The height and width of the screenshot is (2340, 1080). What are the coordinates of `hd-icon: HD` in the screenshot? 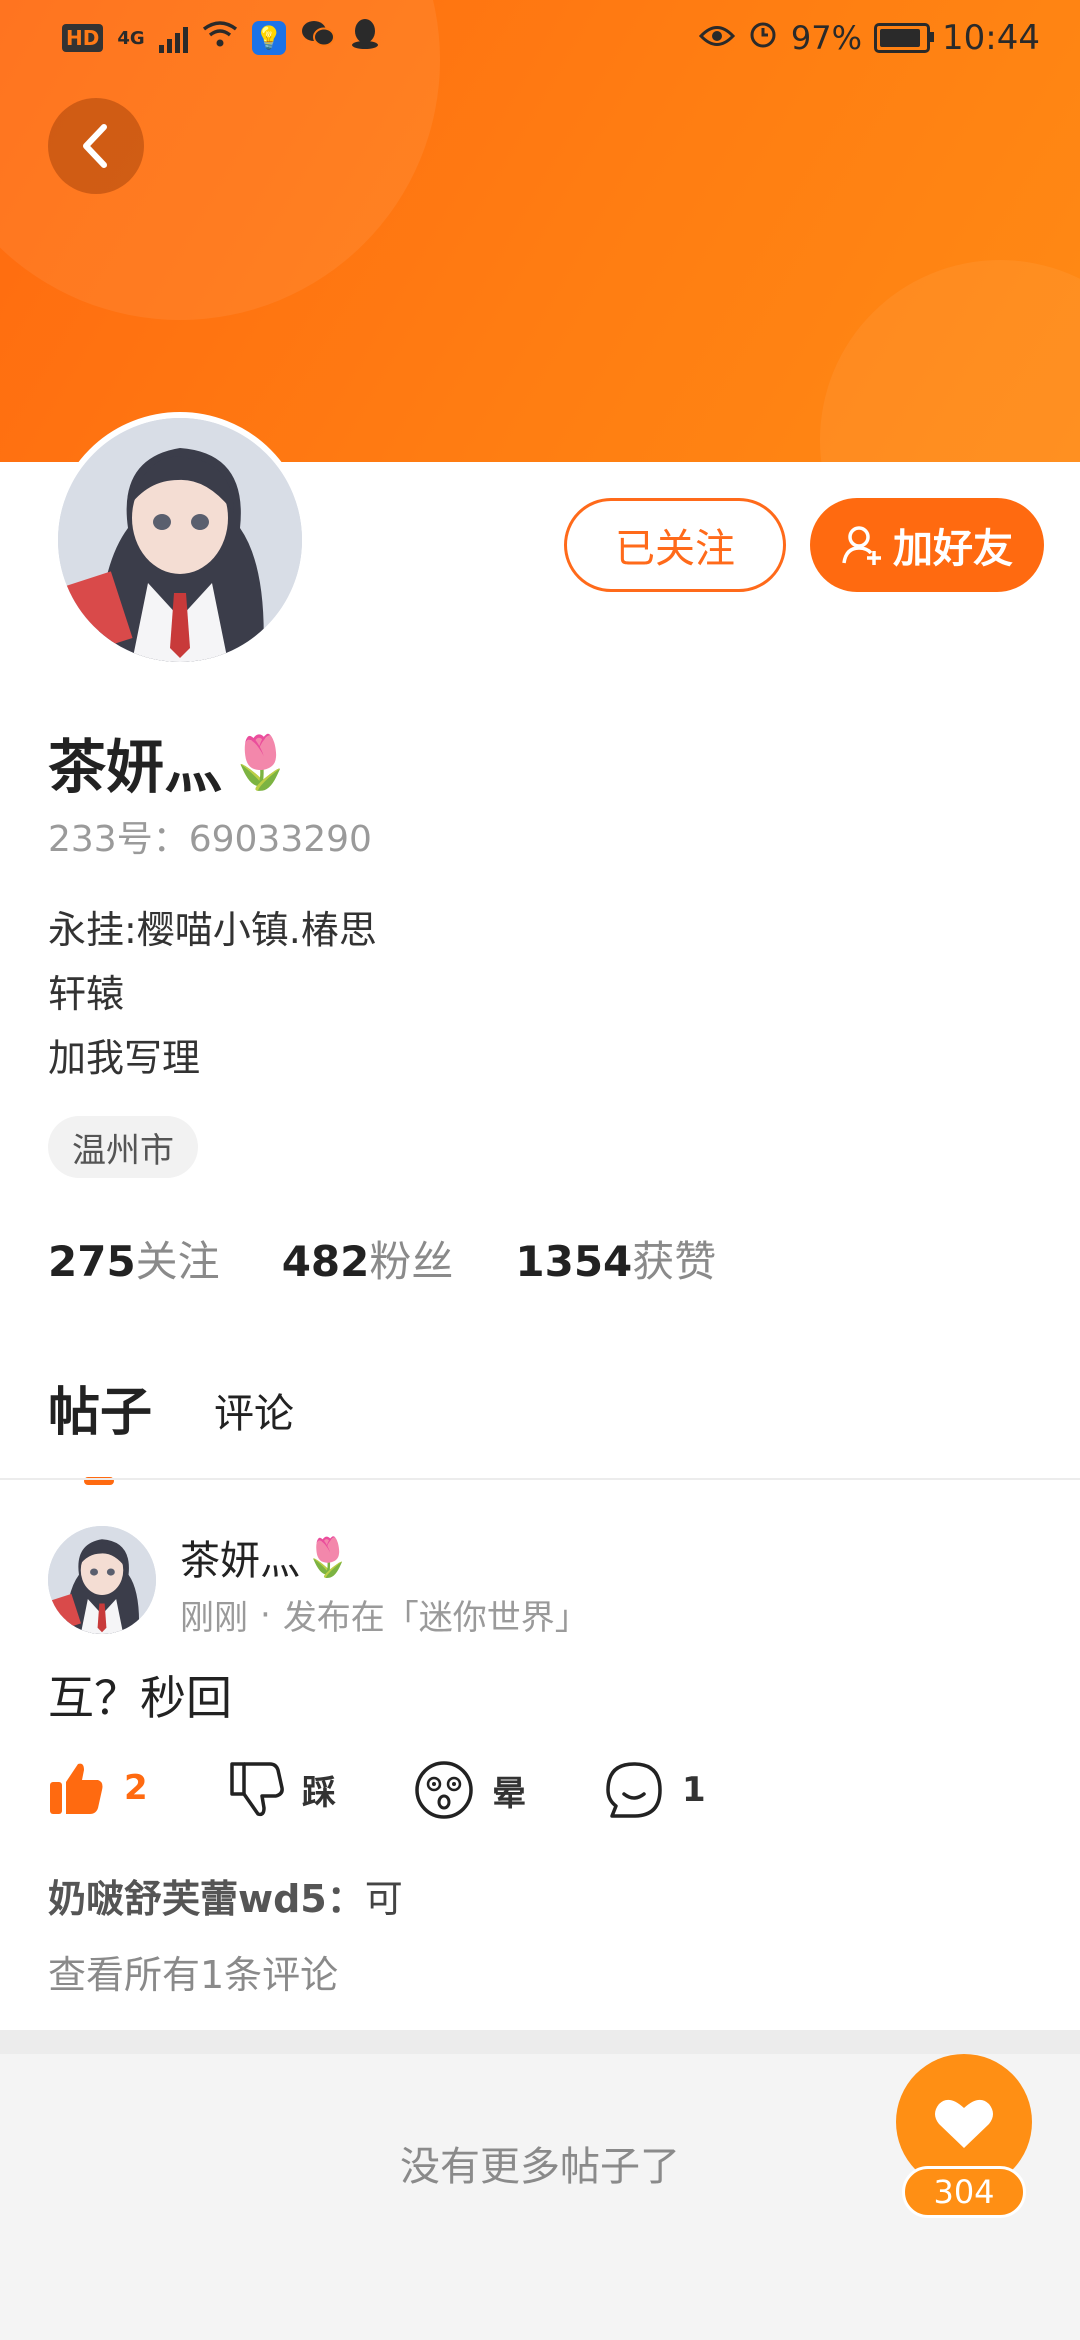 It's located at (83, 38).